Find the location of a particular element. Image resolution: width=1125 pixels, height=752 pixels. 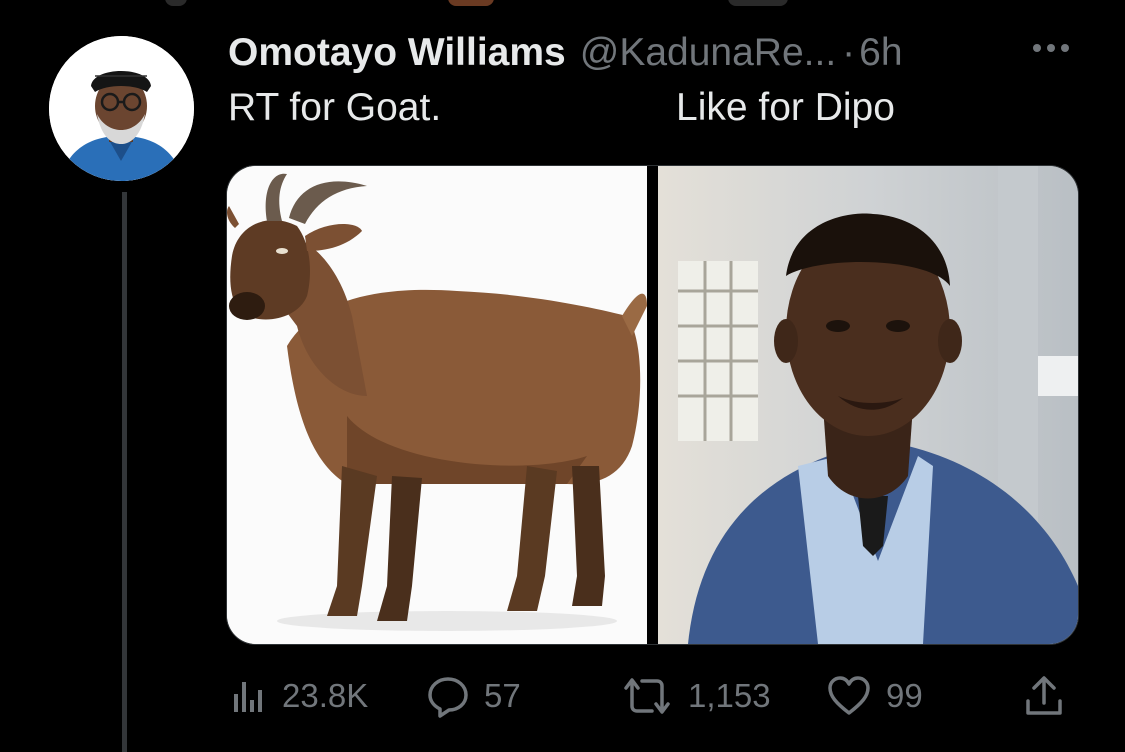

tweet-time: 6h is located at coordinates (880, 53).